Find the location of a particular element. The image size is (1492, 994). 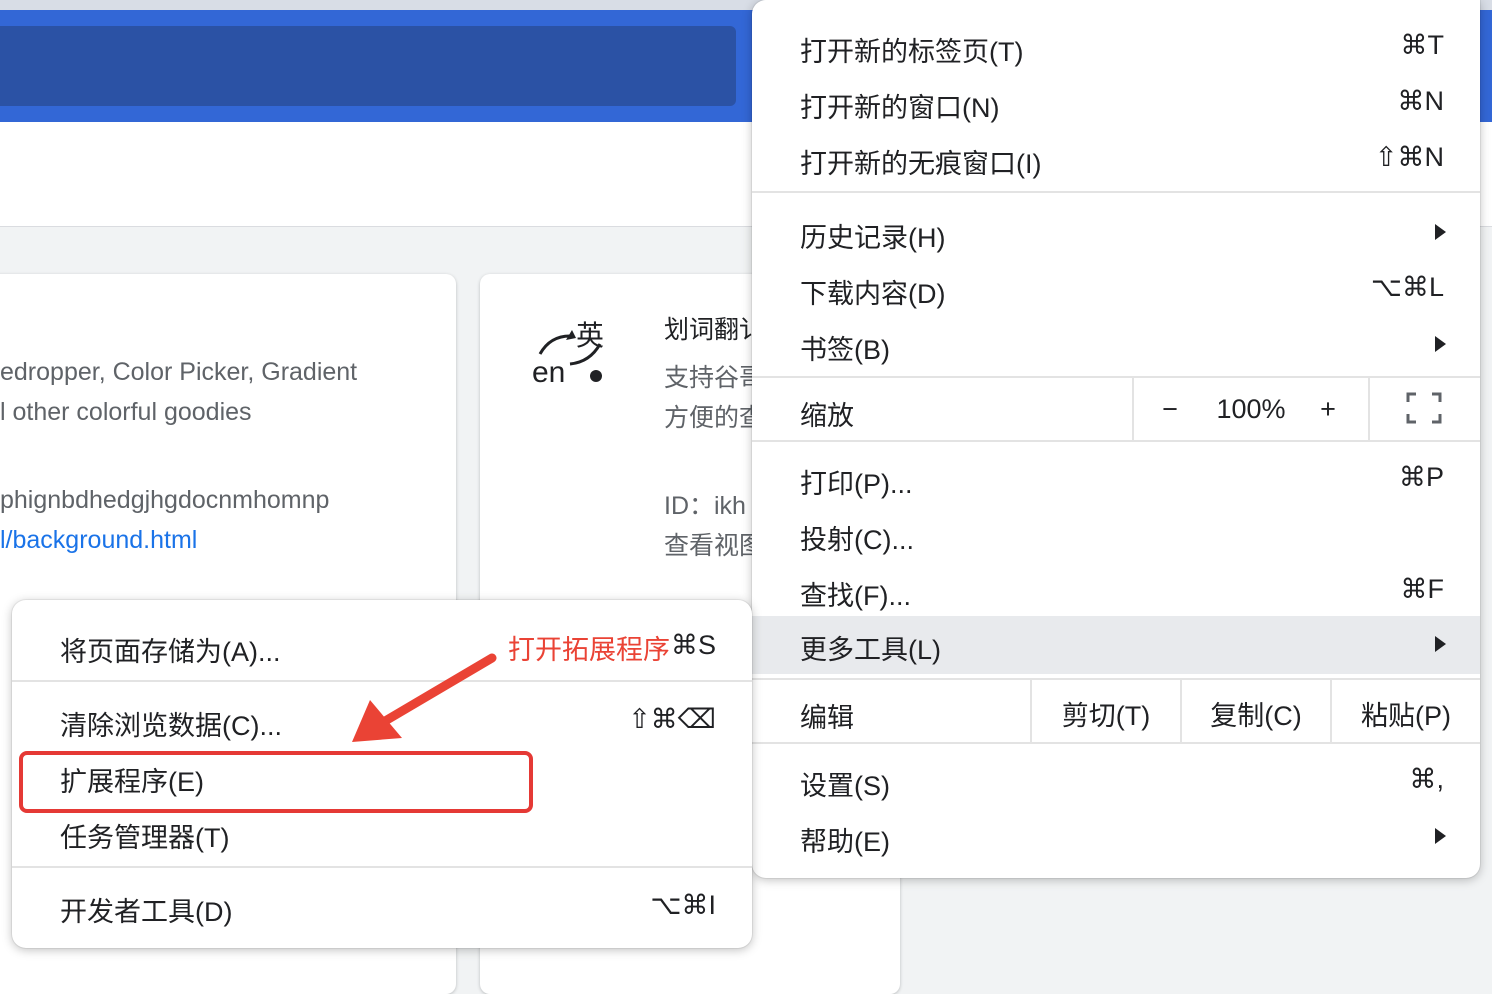

menu-item-label: 打开新的窗口(N) is located at coordinates (899, 105).